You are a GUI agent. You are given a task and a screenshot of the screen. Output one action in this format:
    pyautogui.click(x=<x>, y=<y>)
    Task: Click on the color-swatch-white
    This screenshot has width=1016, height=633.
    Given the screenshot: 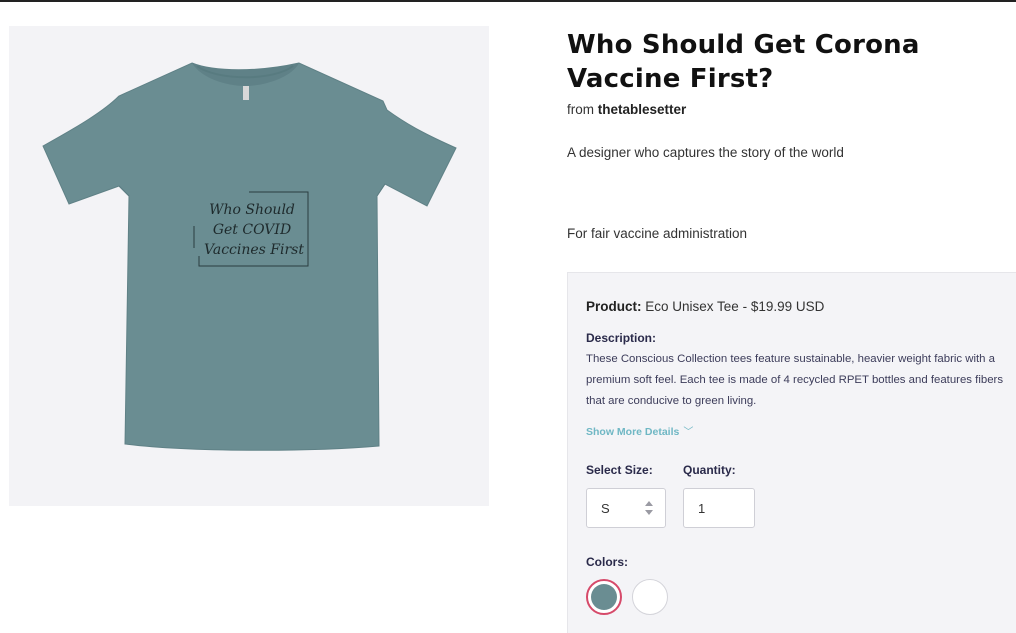 What is the action you would take?
    pyautogui.click(x=650, y=597)
    